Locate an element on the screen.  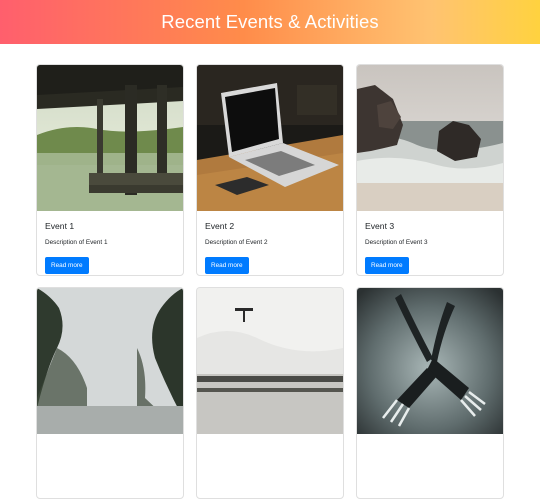
event-card-2: Event 2 Description of Event 2 Read more is located at coordinates (270, 170).